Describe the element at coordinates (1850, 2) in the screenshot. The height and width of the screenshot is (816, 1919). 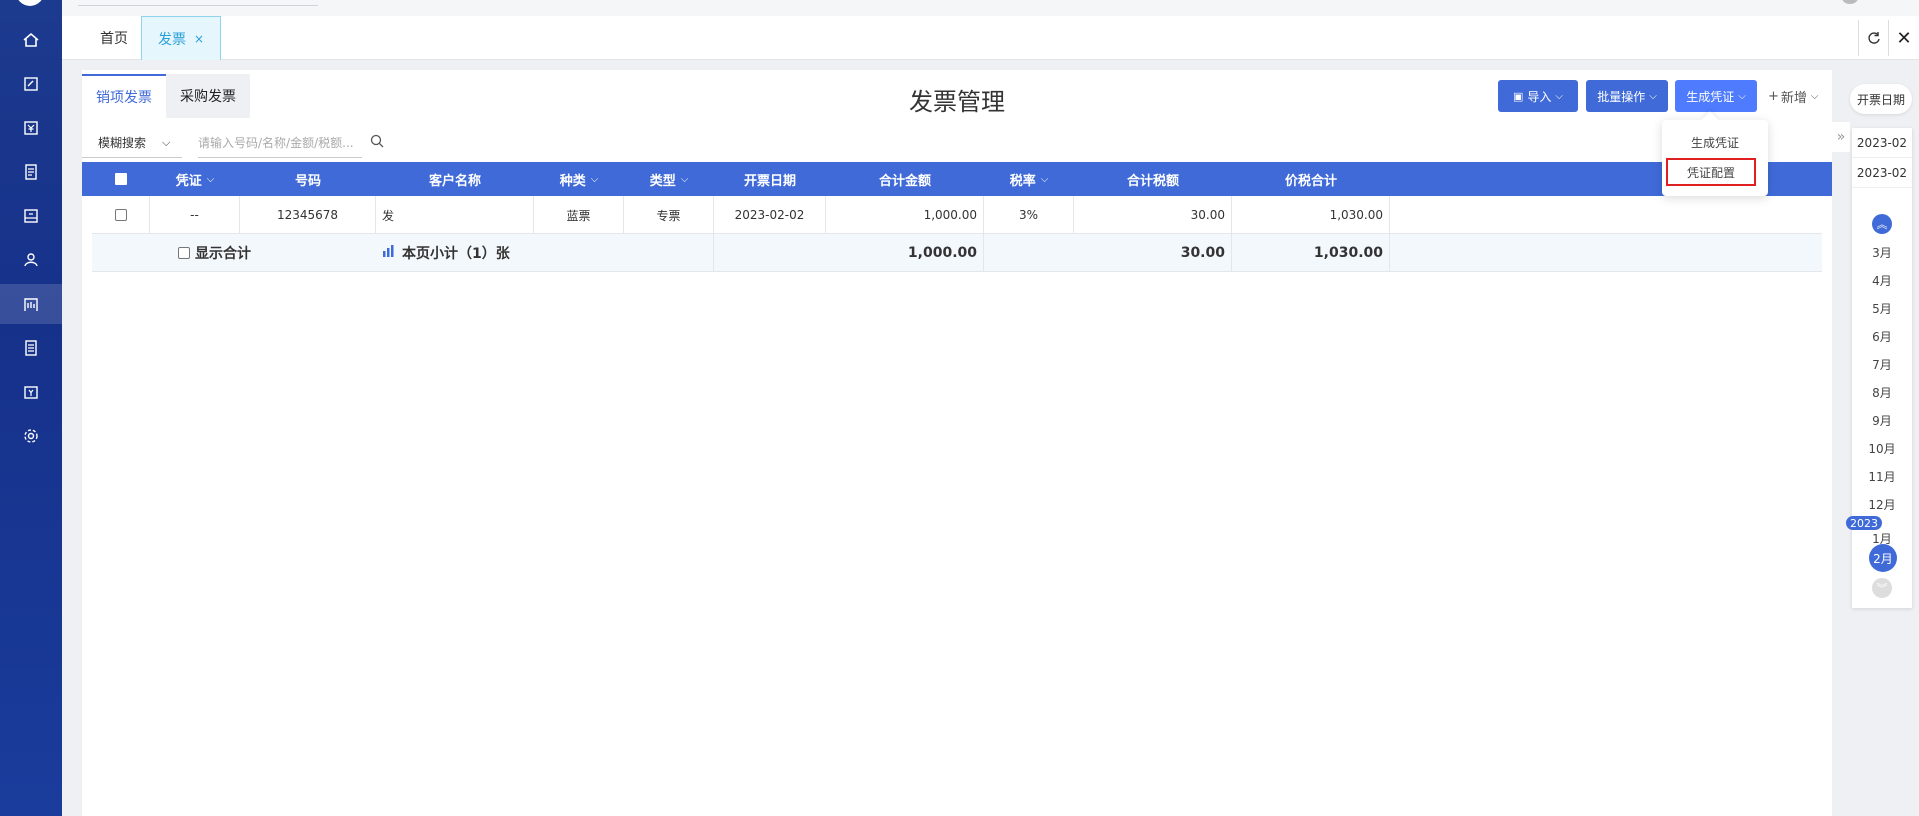
I see `avatar` at that location.